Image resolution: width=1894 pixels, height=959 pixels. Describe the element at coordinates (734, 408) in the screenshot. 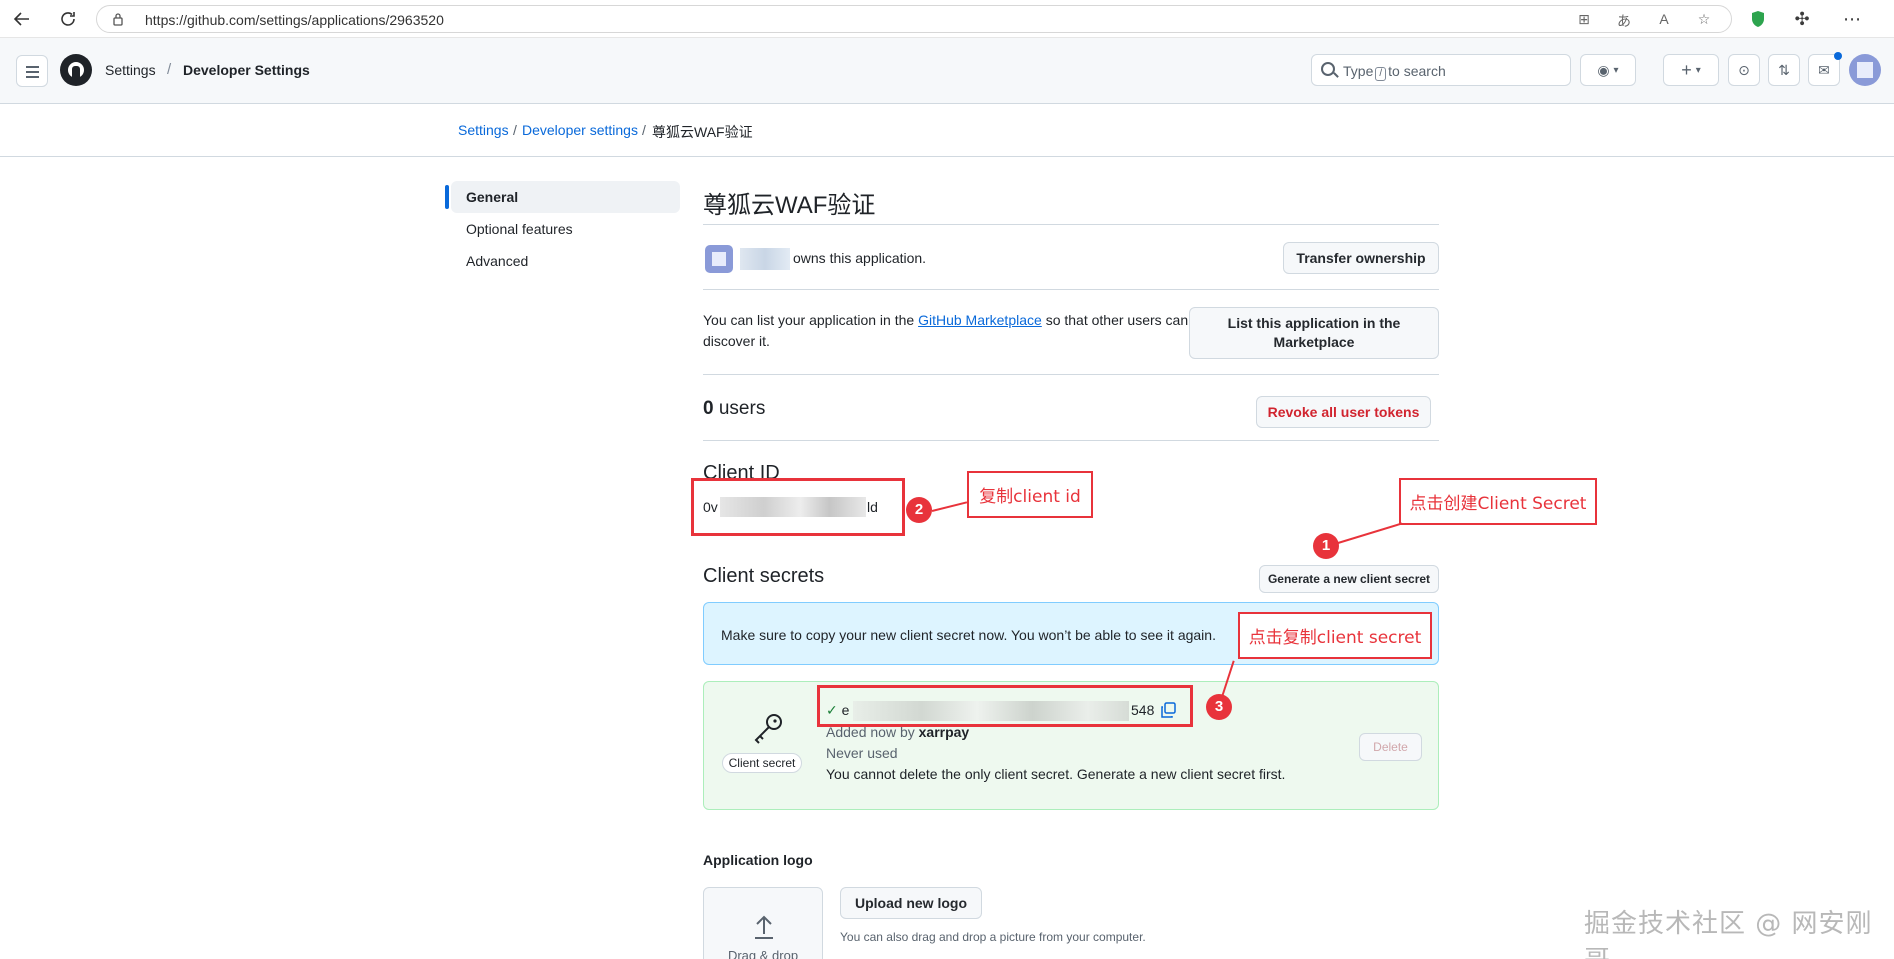

I see `users-count-heading: 0 users` at that location.